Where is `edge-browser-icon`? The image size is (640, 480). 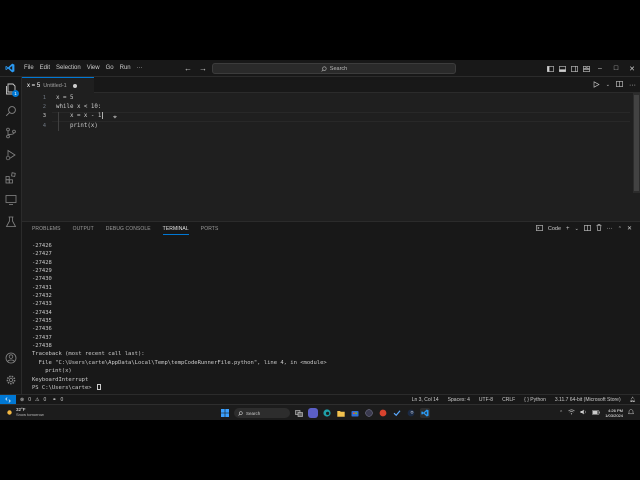
edge-browser-icon is located at coordinates (327, 413).